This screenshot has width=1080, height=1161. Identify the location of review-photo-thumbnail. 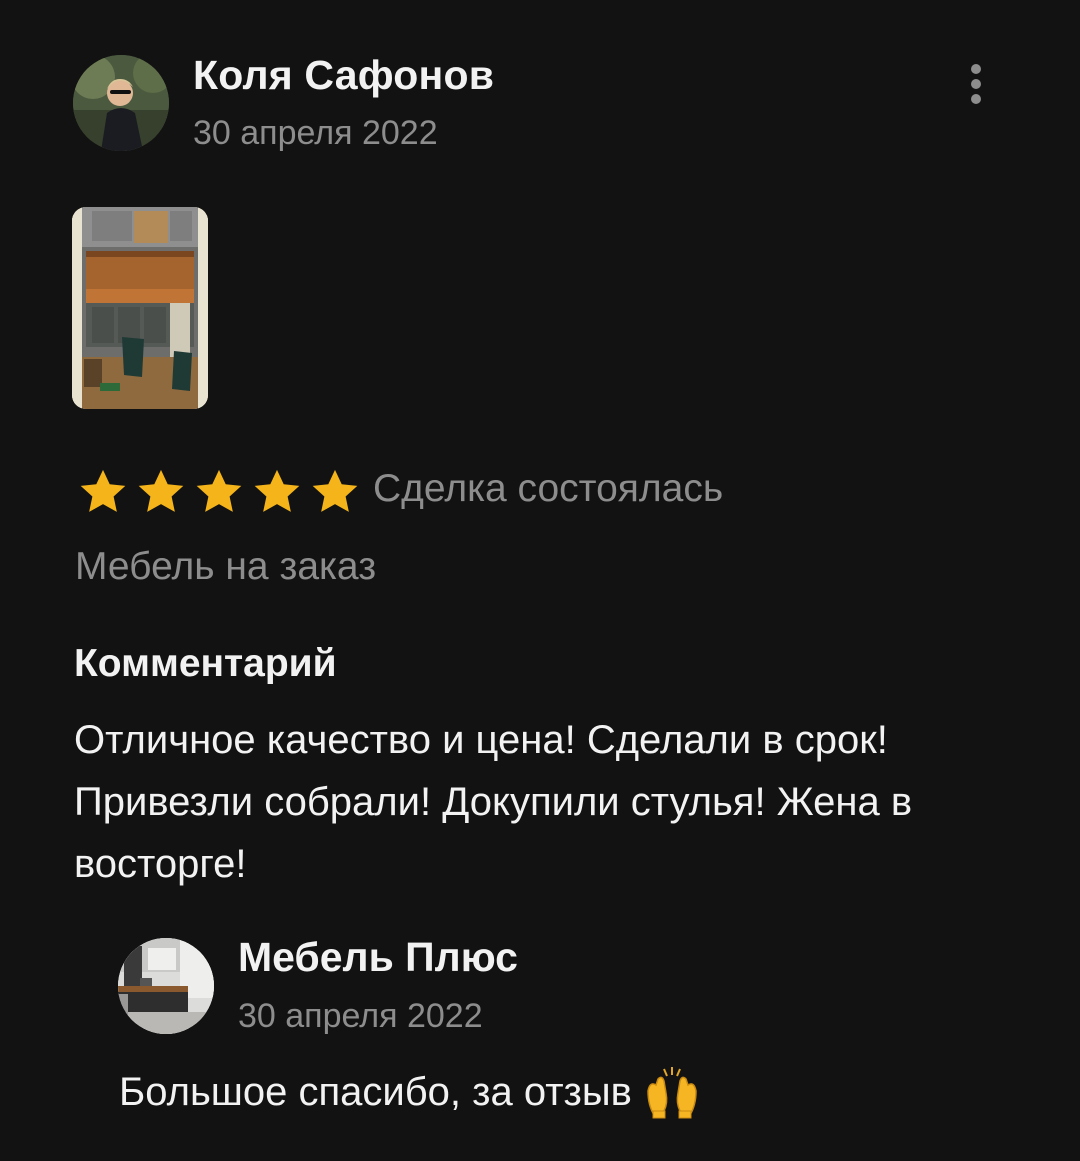
(140, 308).